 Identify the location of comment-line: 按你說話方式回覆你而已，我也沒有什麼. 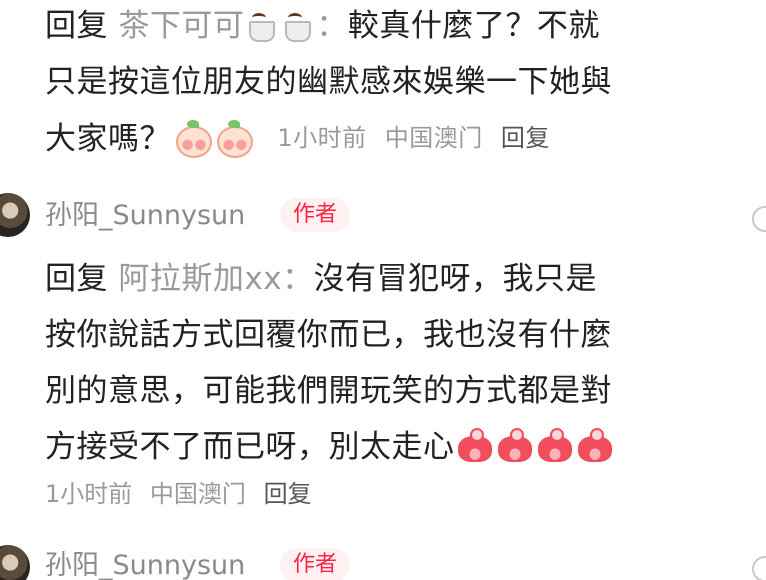
(328, 335).